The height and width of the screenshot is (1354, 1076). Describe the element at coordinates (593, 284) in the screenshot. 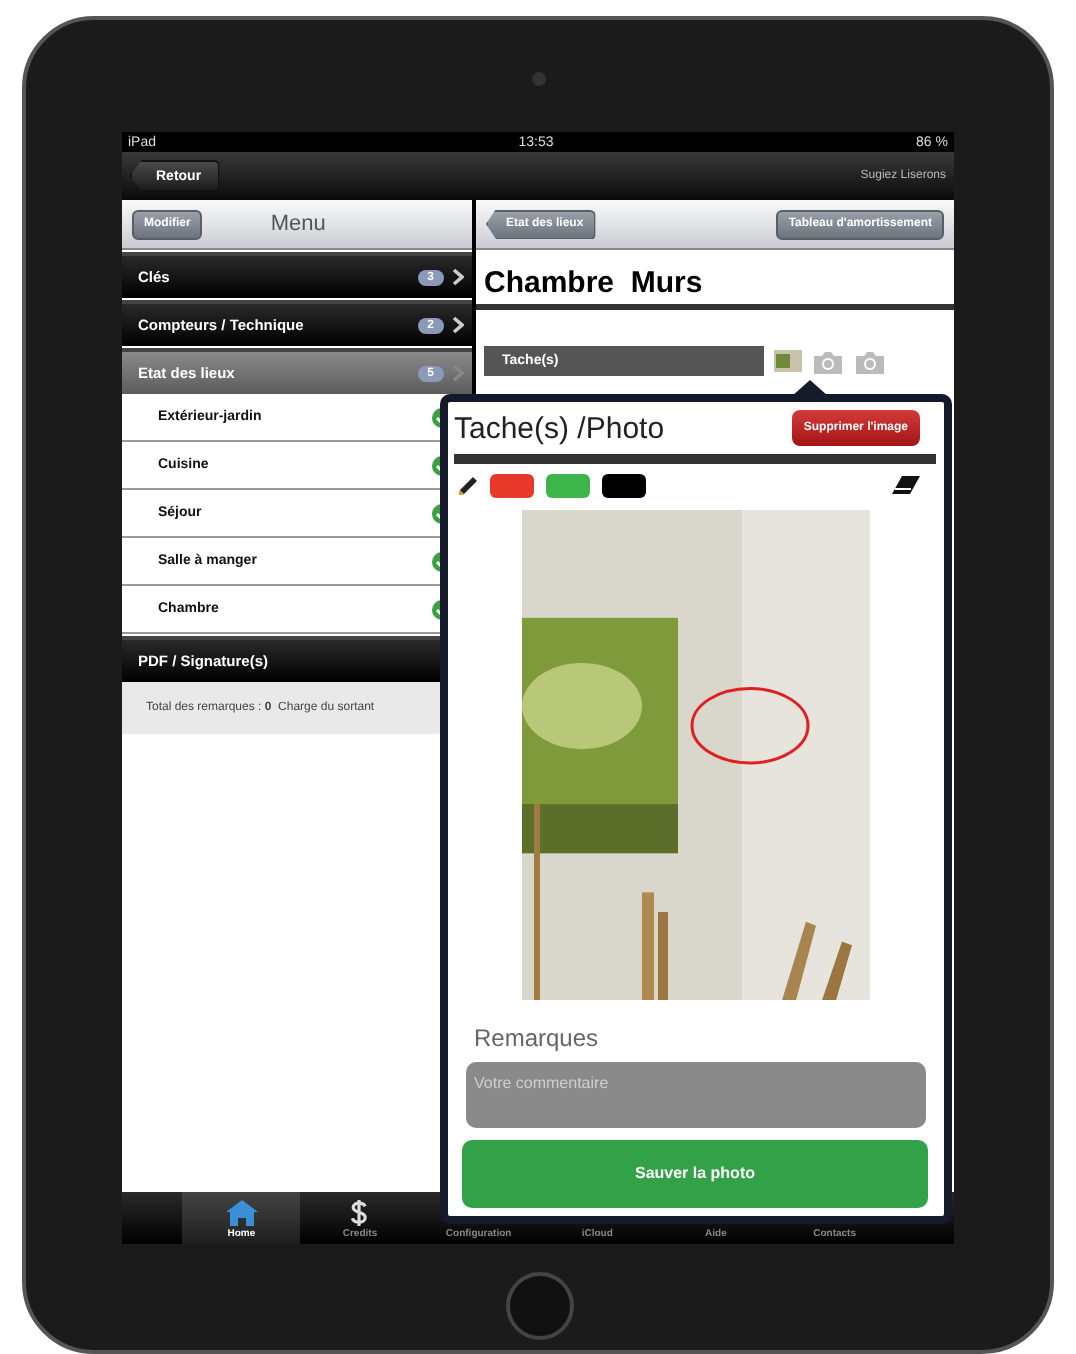

I see `room-title: Chambre Murs` at that location.